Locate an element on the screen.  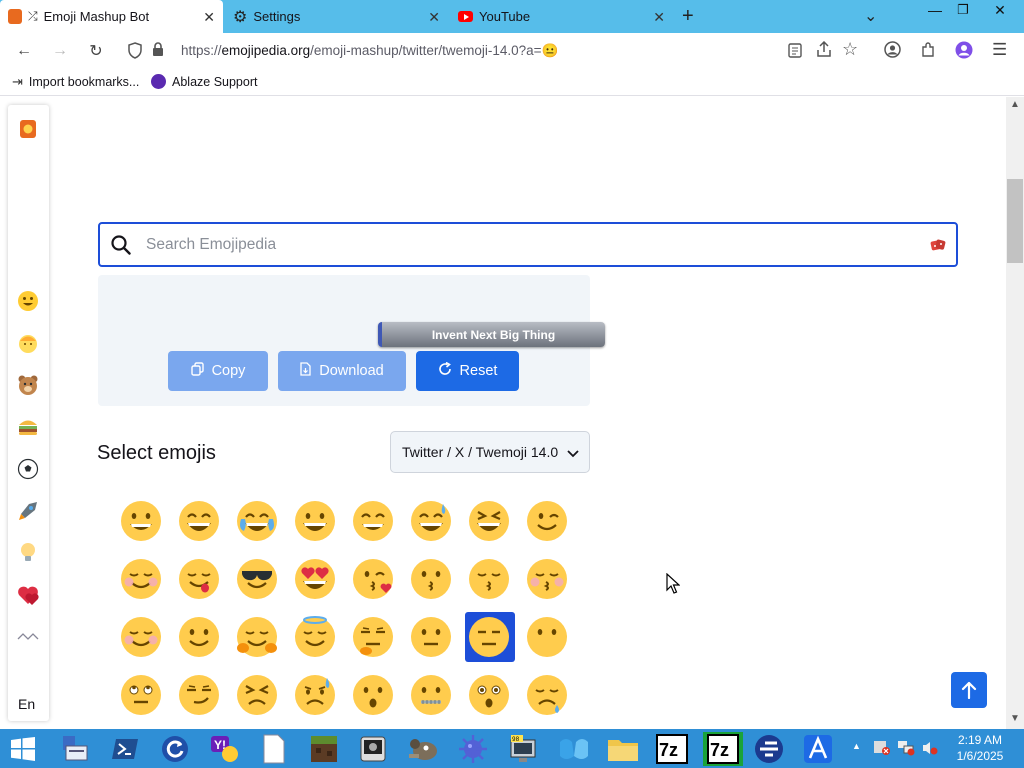
reset-button: Reset is located at coordinates (467, 371).